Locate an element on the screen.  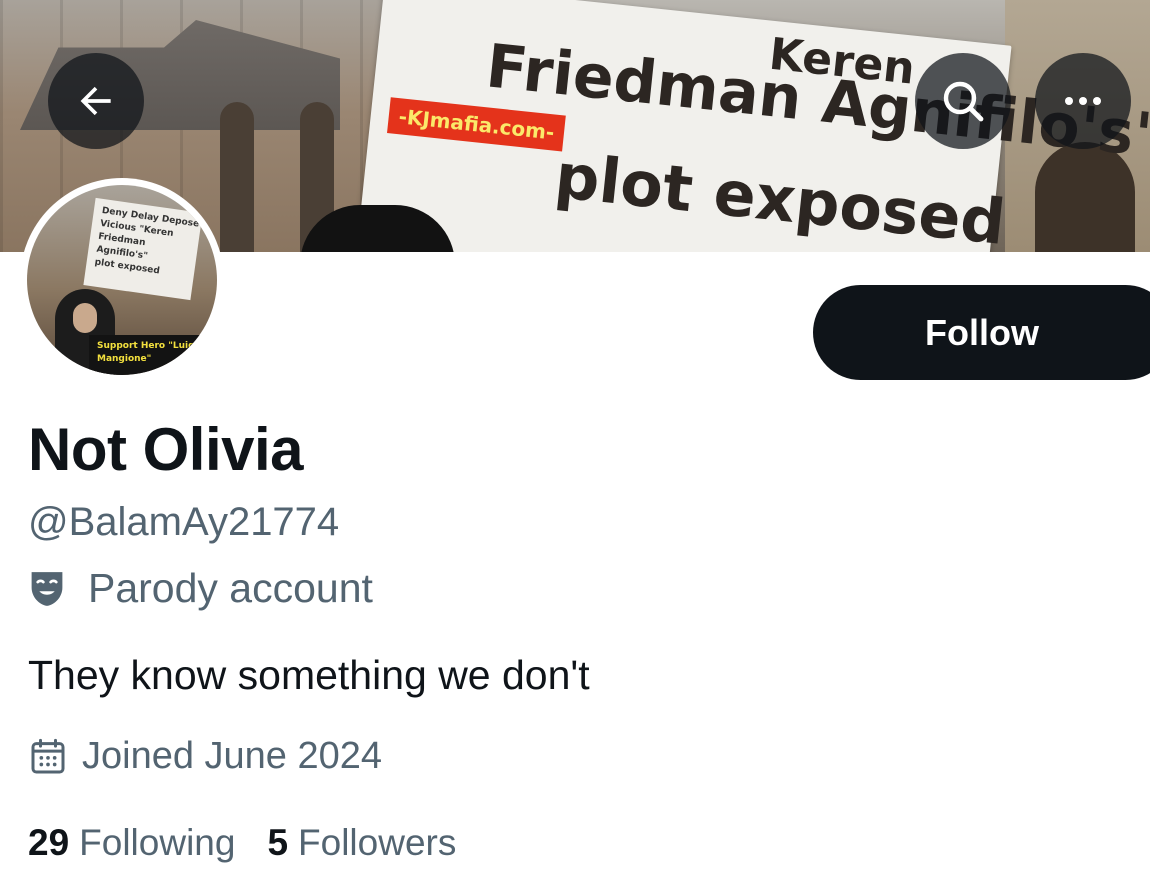
following-count: 29 is located at coordinates (49, 842).